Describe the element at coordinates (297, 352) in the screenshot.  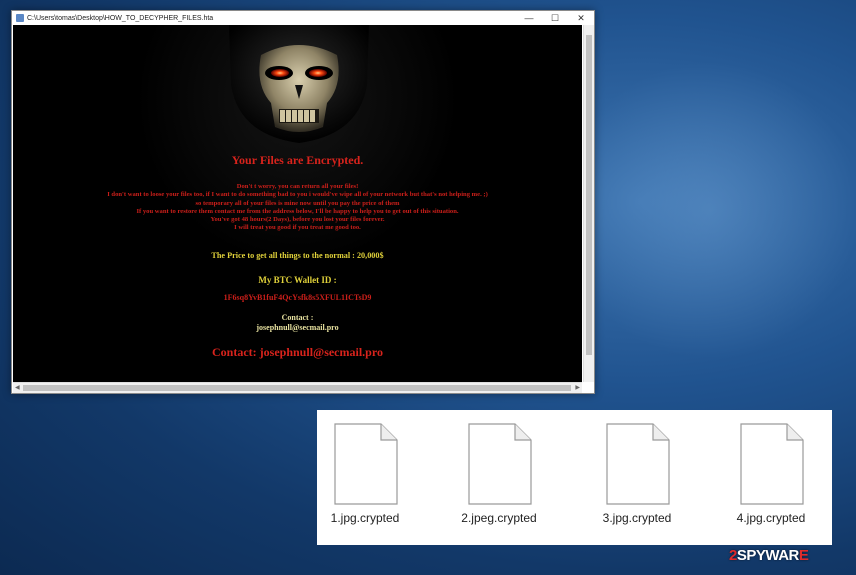
I see `contact-line: Contact: josephnull@secmail.pro` at that location.